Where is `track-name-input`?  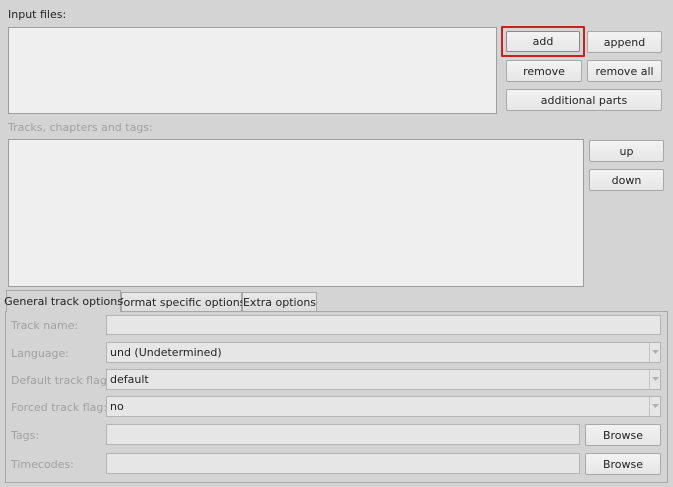 track-name-input is located at coordinates (383, 325).